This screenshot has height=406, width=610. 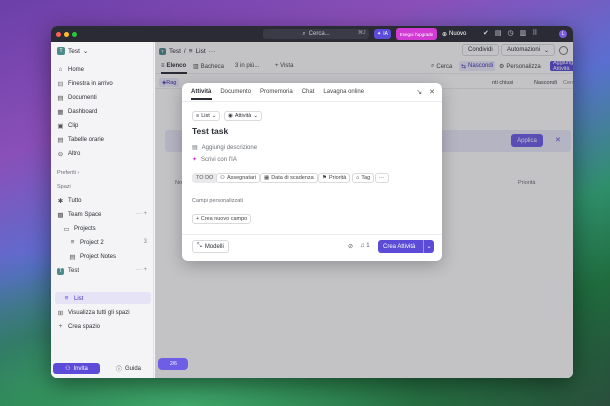 What do you see at coordinates (267, 178) in the screenshot?
I see `calendar-icon: ▦` at bounding box center [267, 178].